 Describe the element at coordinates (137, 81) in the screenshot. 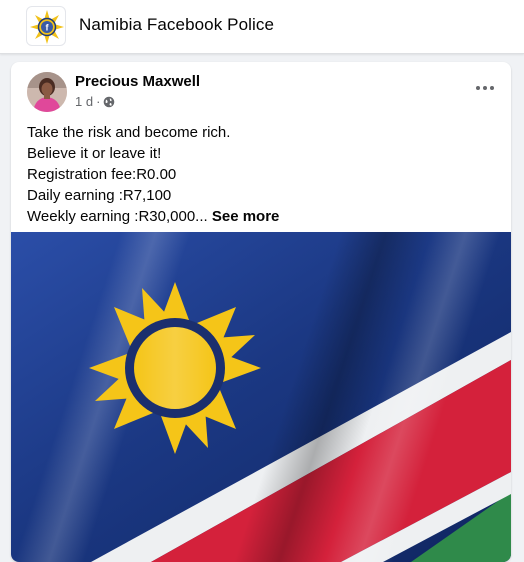

I see `author-name: Precious Maxwell` at that location.